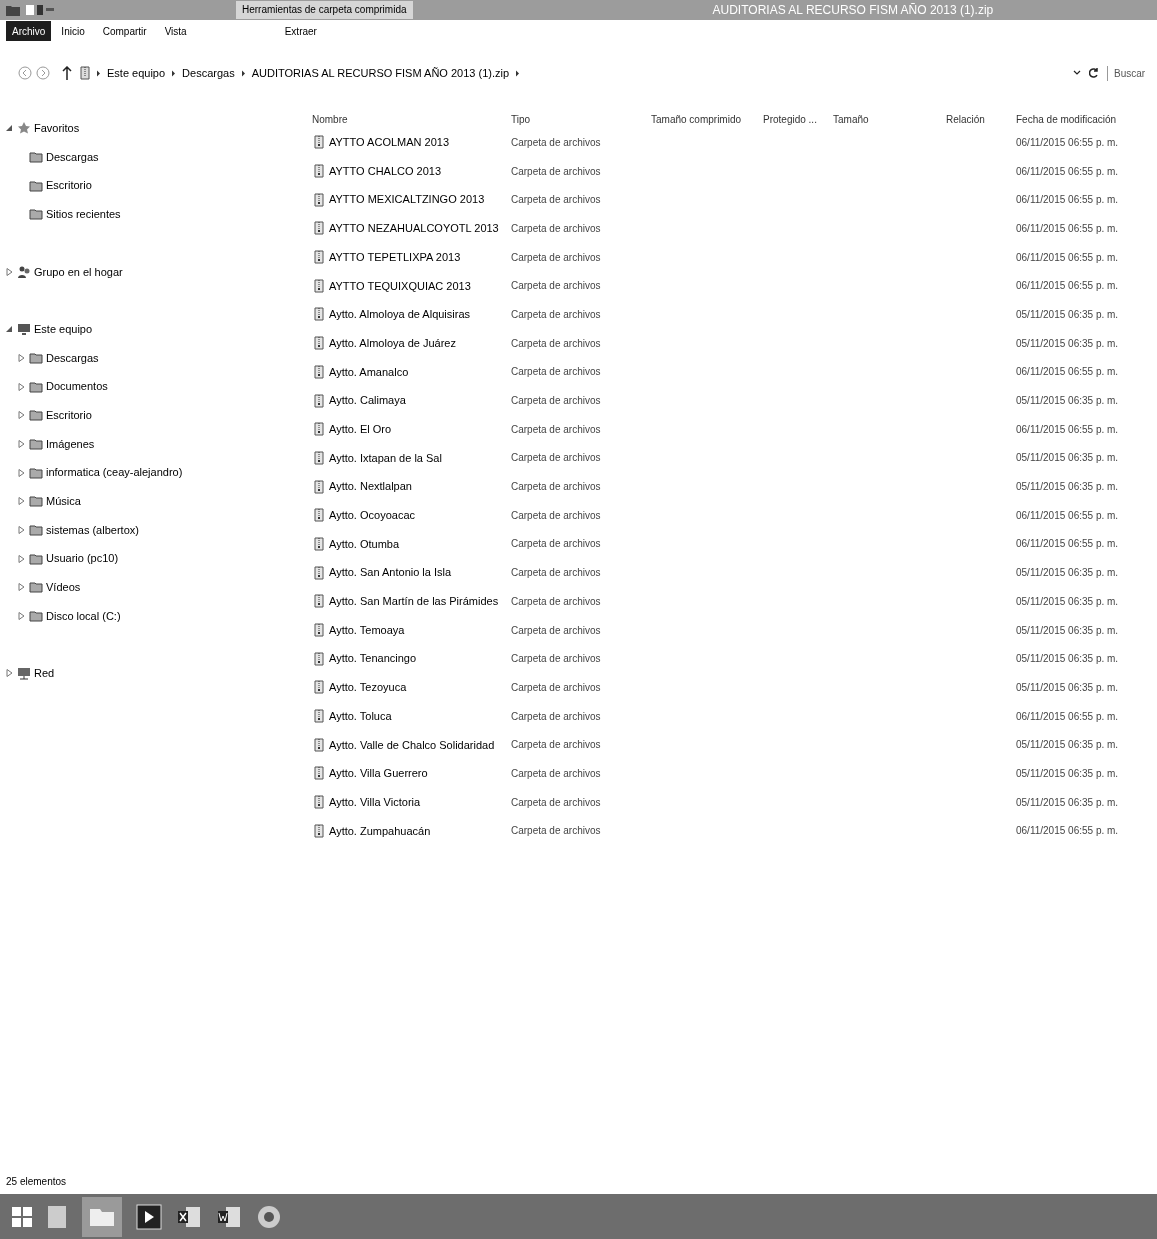 The height and width of the screenshot is (1239, 1157). Describe the element at coordinates (149, 1216) in the screenshot. I see `taskbar-play-icon` at that location.